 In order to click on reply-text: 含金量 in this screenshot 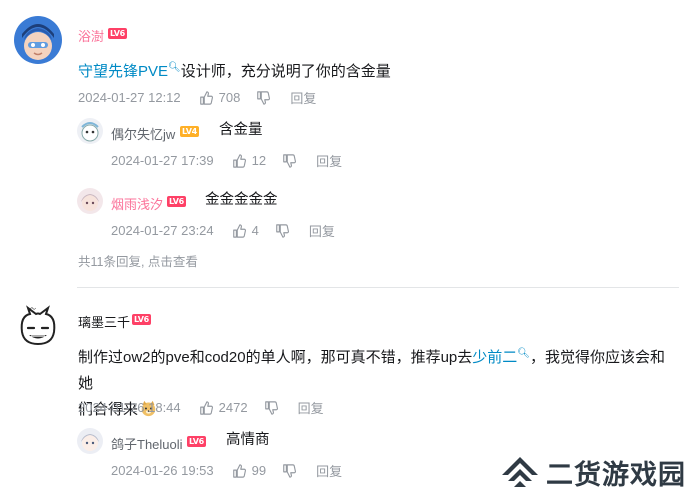, I will do `click(241, 130)`.